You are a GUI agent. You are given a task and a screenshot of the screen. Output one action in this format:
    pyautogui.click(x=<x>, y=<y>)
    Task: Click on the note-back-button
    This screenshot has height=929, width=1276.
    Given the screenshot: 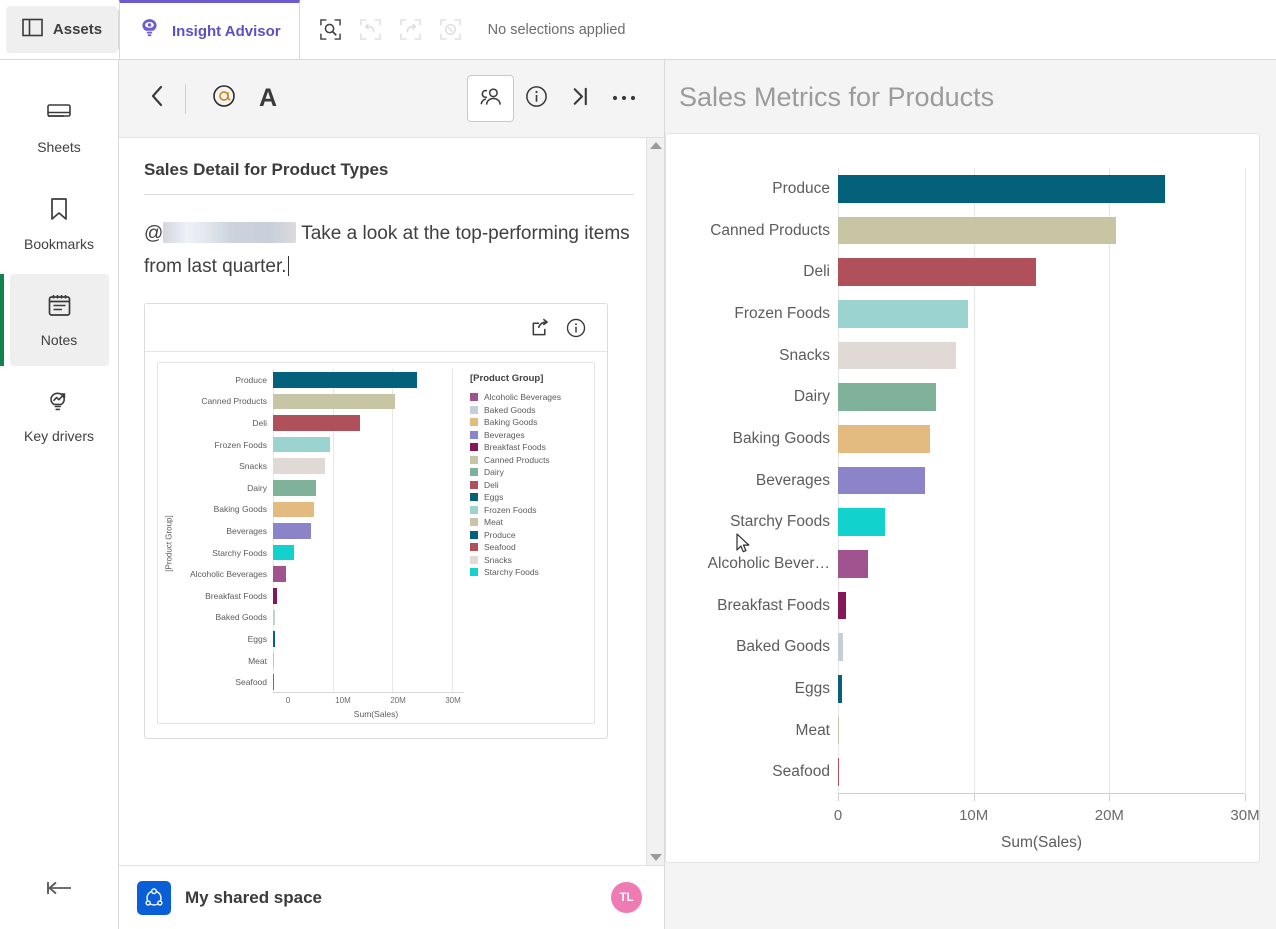 What is the action you would take?
    pyautogui.click(x=157, y=98)
    